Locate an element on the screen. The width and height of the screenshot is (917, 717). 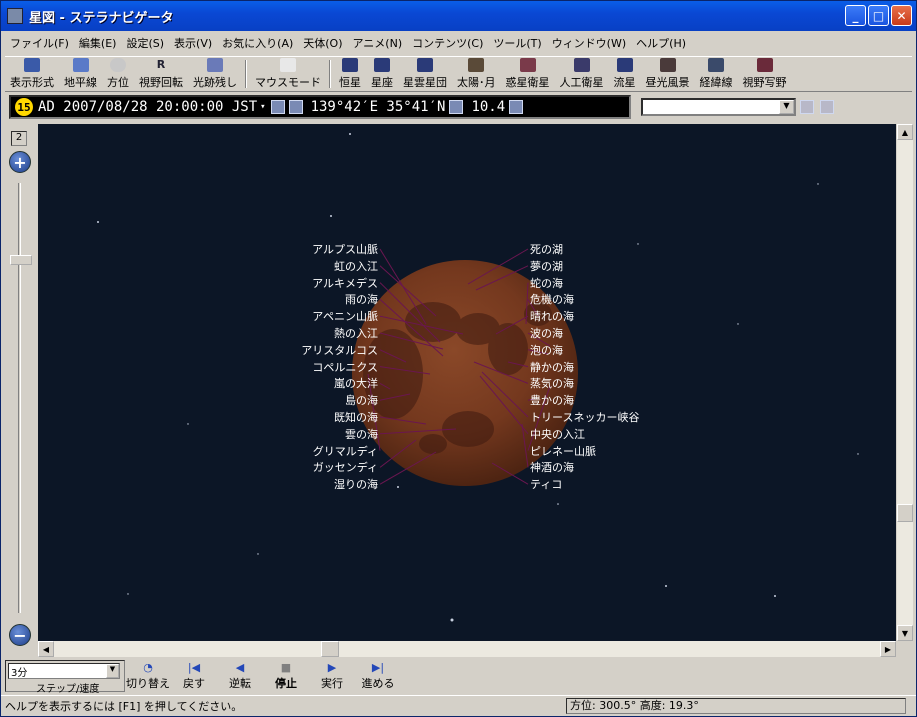
direction-button: 方位 is located at coordinates (118, 74).